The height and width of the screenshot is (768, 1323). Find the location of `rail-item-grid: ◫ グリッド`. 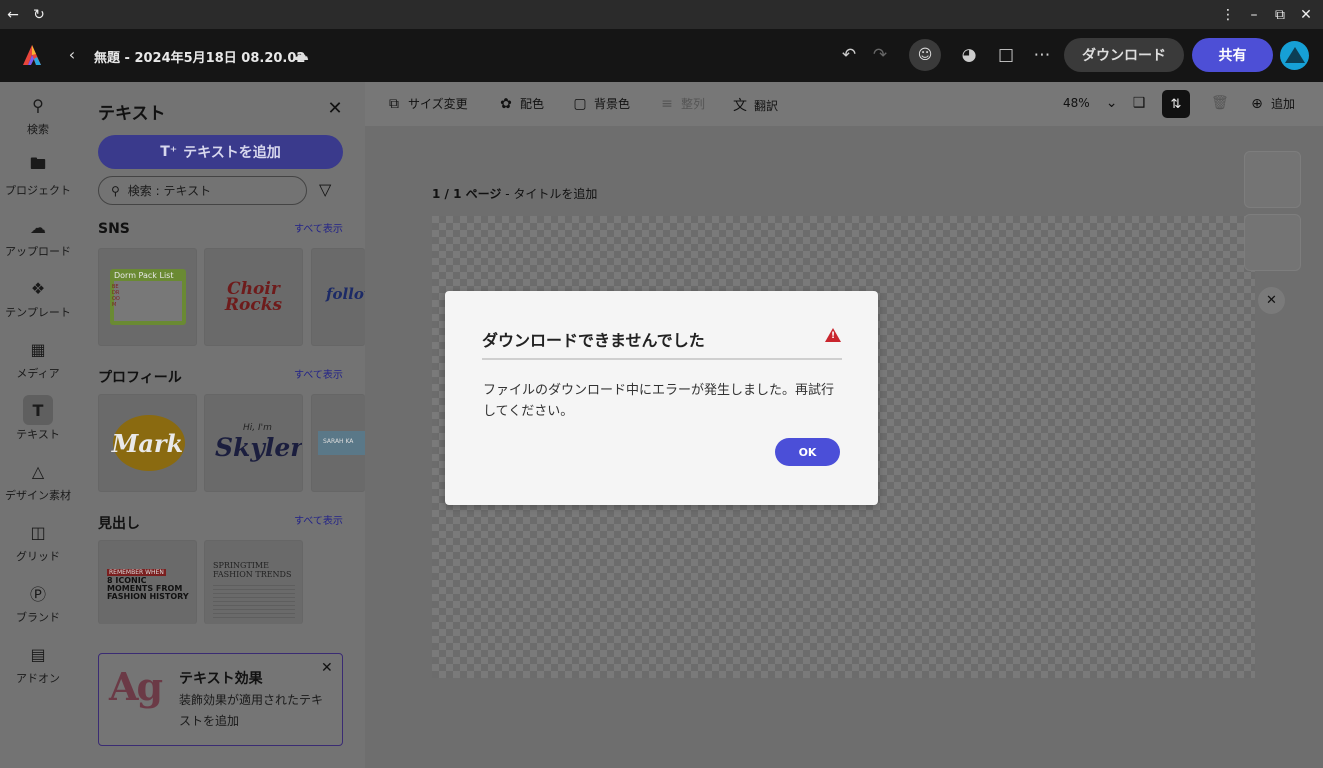

rail-item-grid: ◫ グリッド is located at coordinates (38, 545).